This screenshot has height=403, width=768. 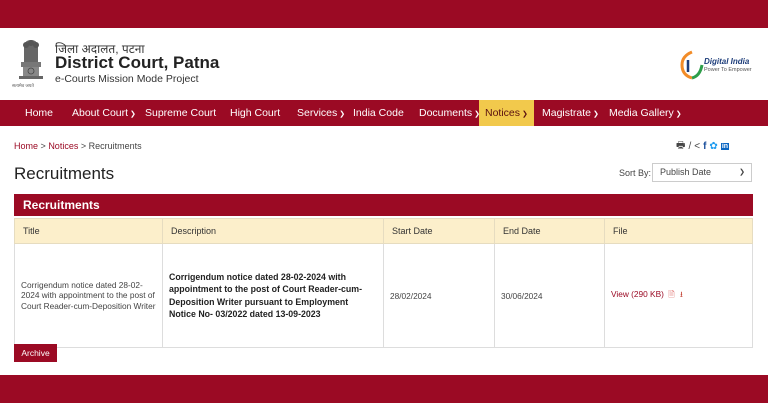 What do you see at coordinates (88, 231) in the screenshot?
I see `column-header-title: Title` at bounding box center [88, 231].